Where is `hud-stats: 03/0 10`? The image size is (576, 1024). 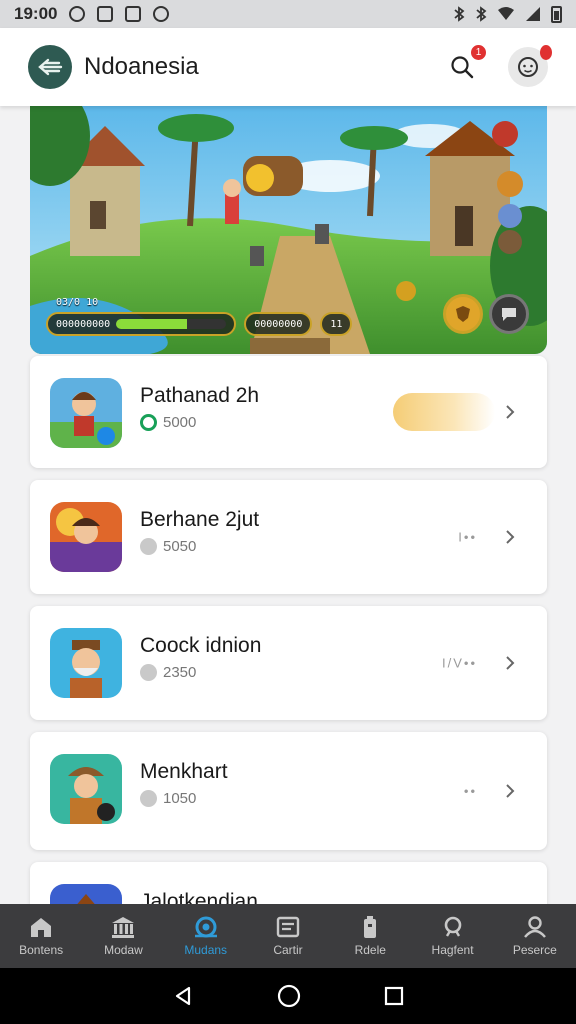
hud-stats: 03/0 10 is located at coordinates (77, 302).